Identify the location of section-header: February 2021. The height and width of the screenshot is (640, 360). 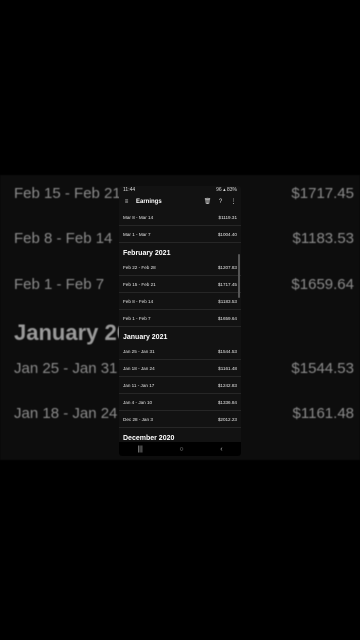
(147, 253).